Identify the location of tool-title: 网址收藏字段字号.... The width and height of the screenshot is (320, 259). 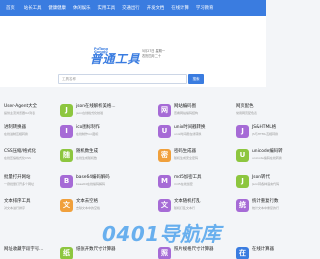
(24, 249).